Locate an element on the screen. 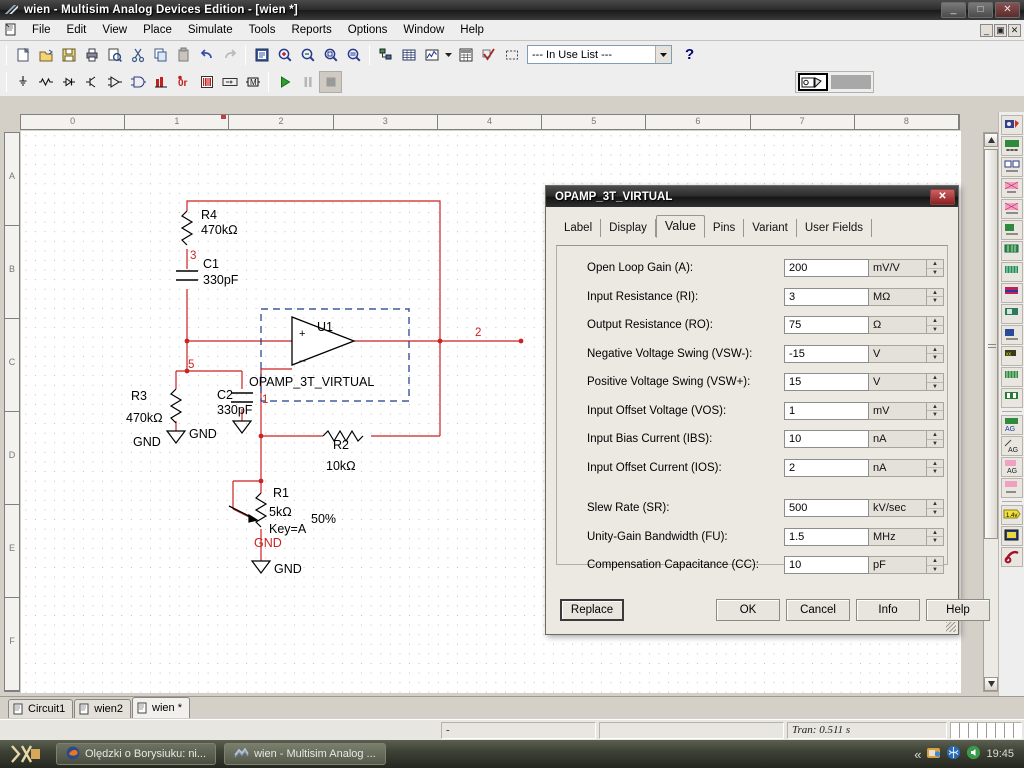 The image size is (1024, 768). input-offset-current-input: 2 is located at coordinates (826, 467).